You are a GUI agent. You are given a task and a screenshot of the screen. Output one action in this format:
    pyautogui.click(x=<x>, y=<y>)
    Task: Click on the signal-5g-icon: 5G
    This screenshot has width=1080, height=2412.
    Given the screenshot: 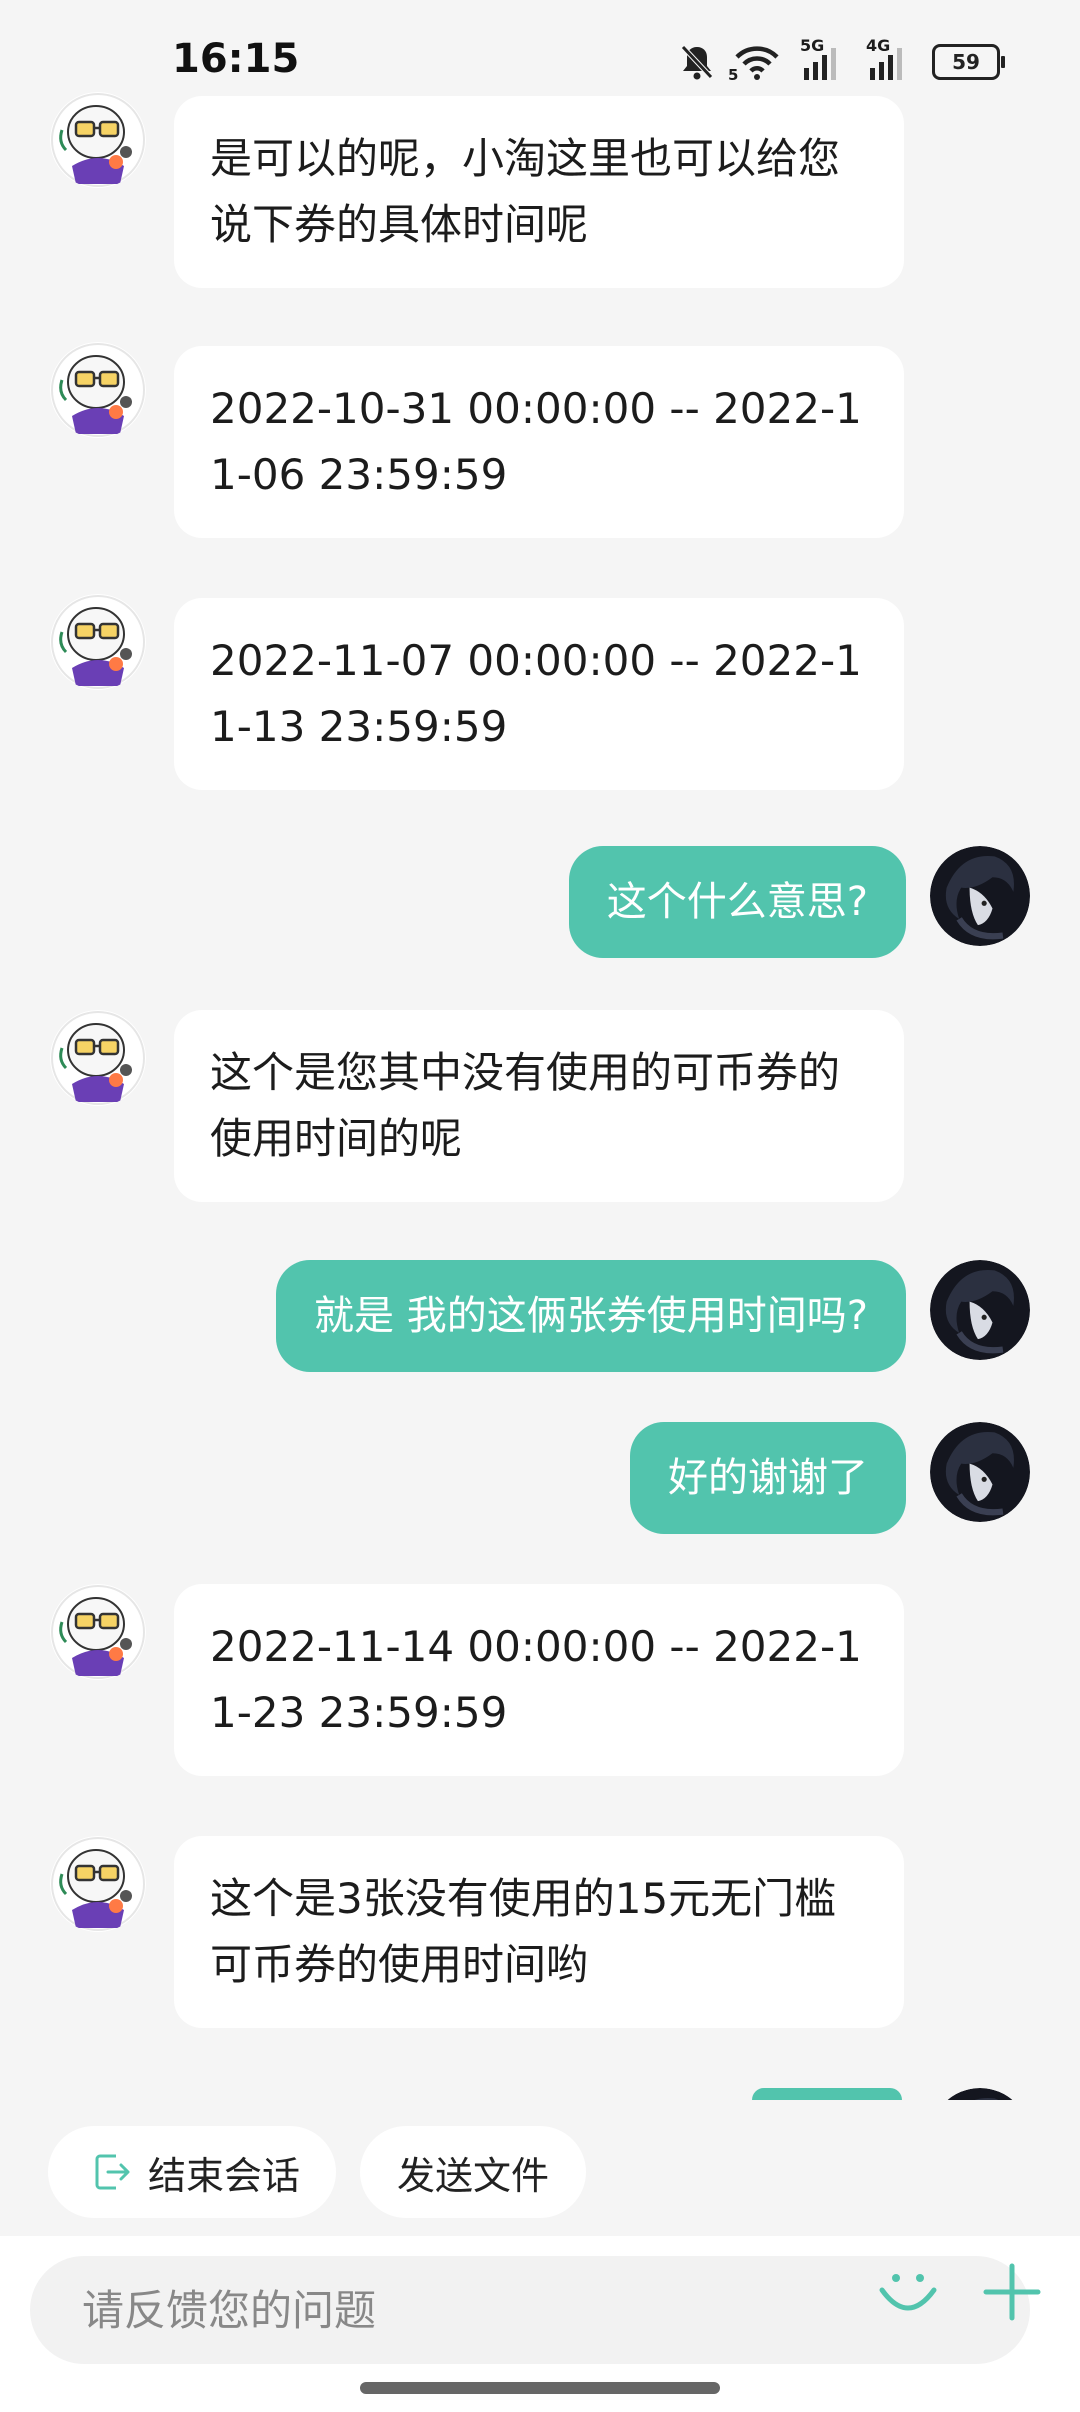 What is the action you would take?
    pyautogui.click(x=824, y=59)
    